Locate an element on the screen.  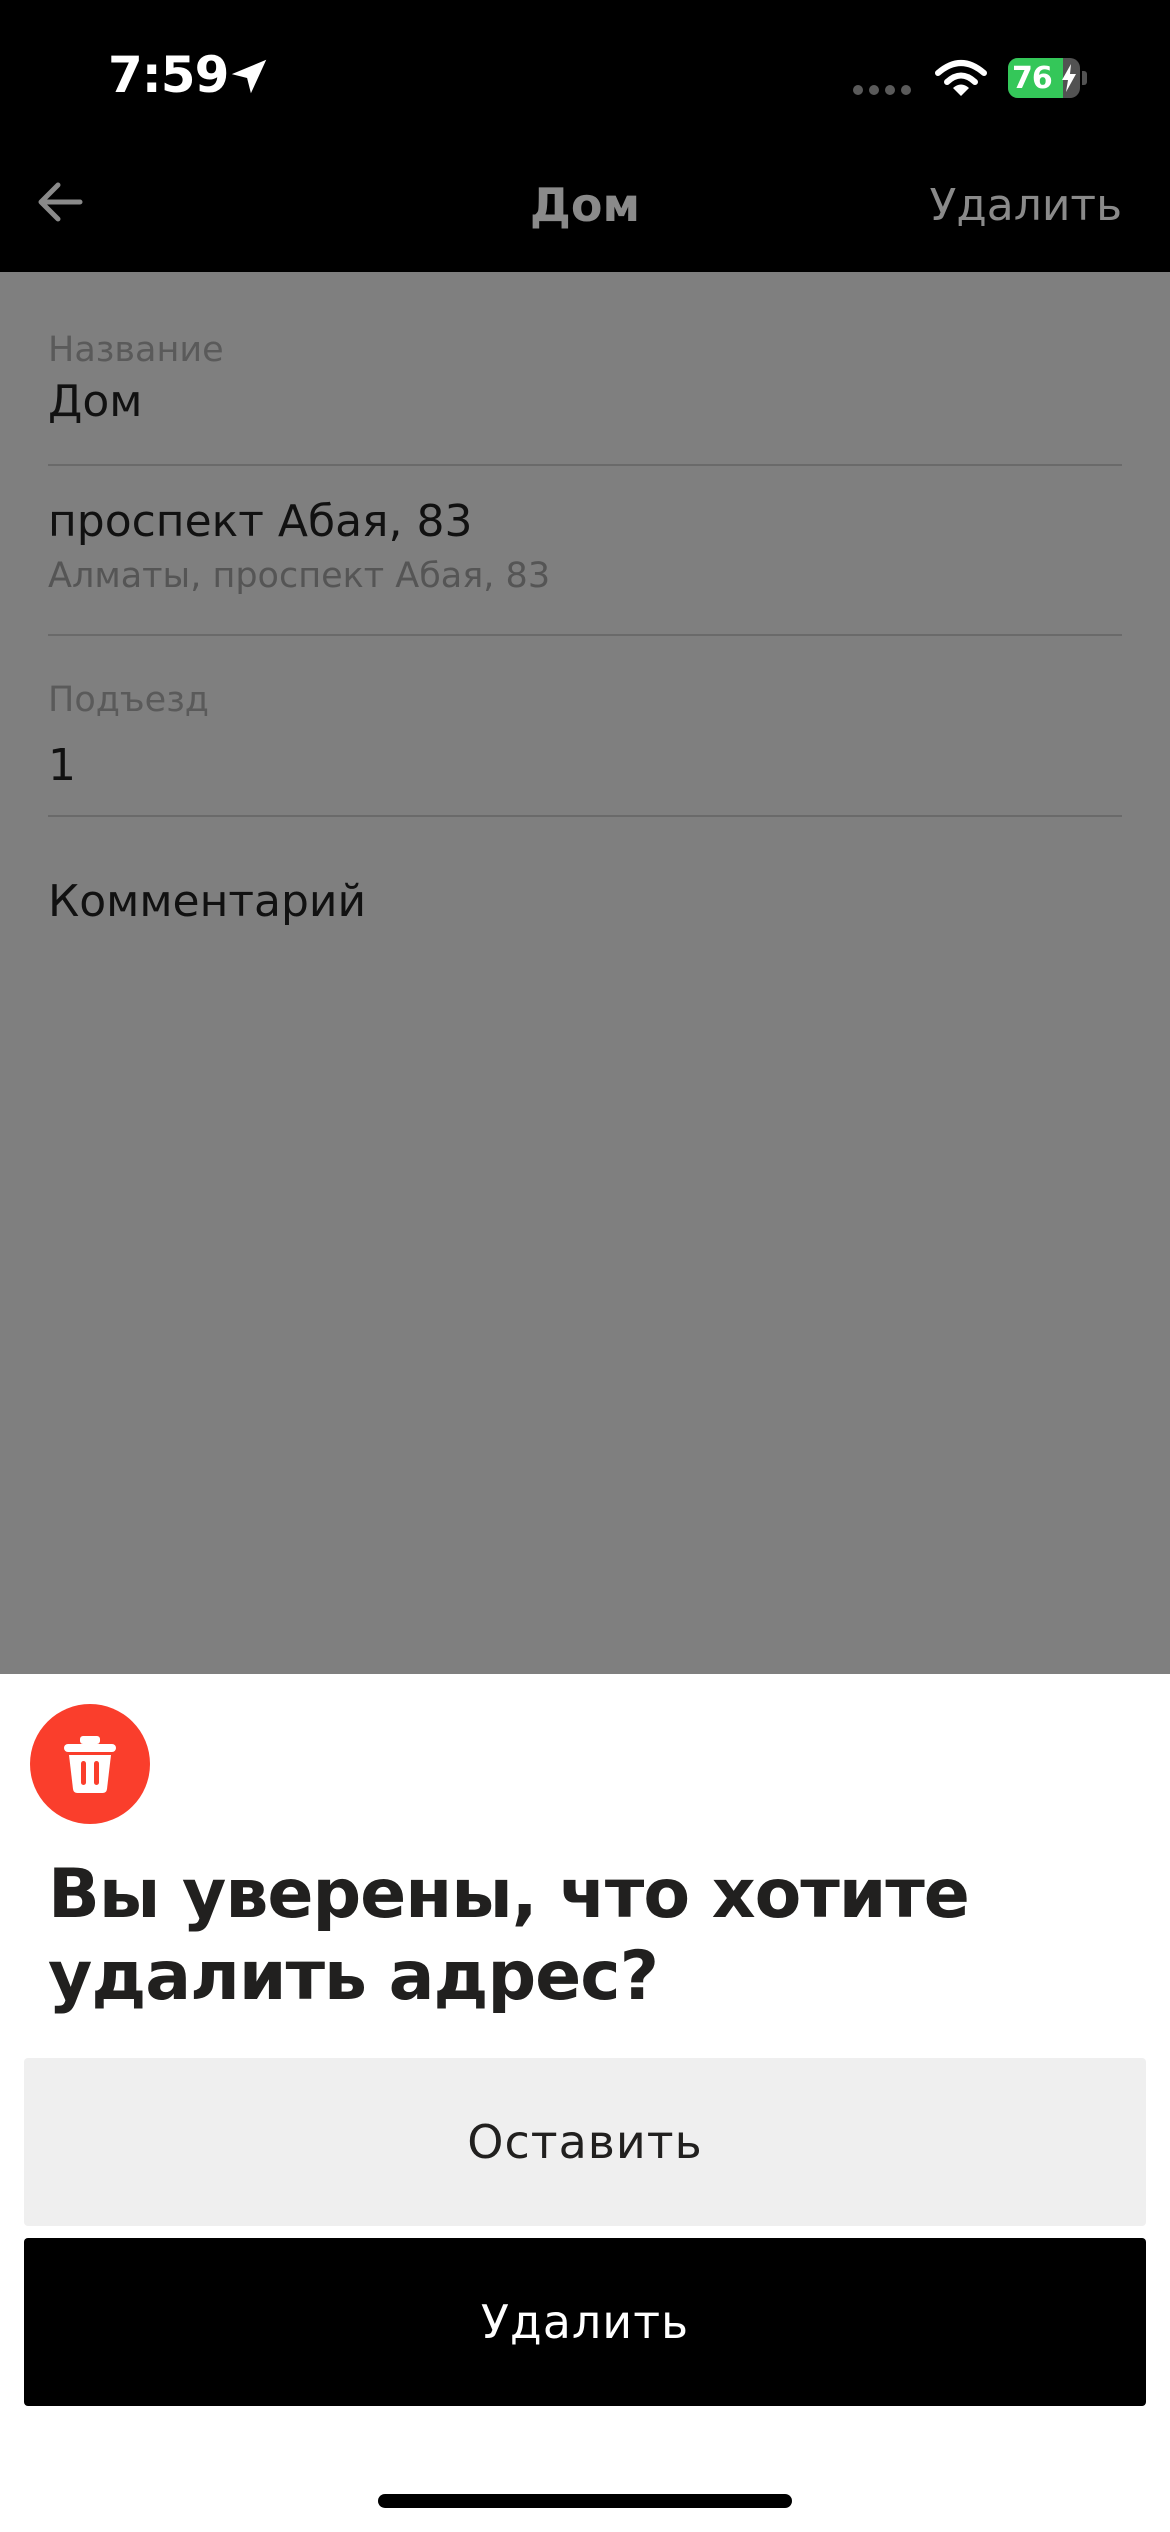
battery-icon: 76 is located at coordinates (1048, 78).